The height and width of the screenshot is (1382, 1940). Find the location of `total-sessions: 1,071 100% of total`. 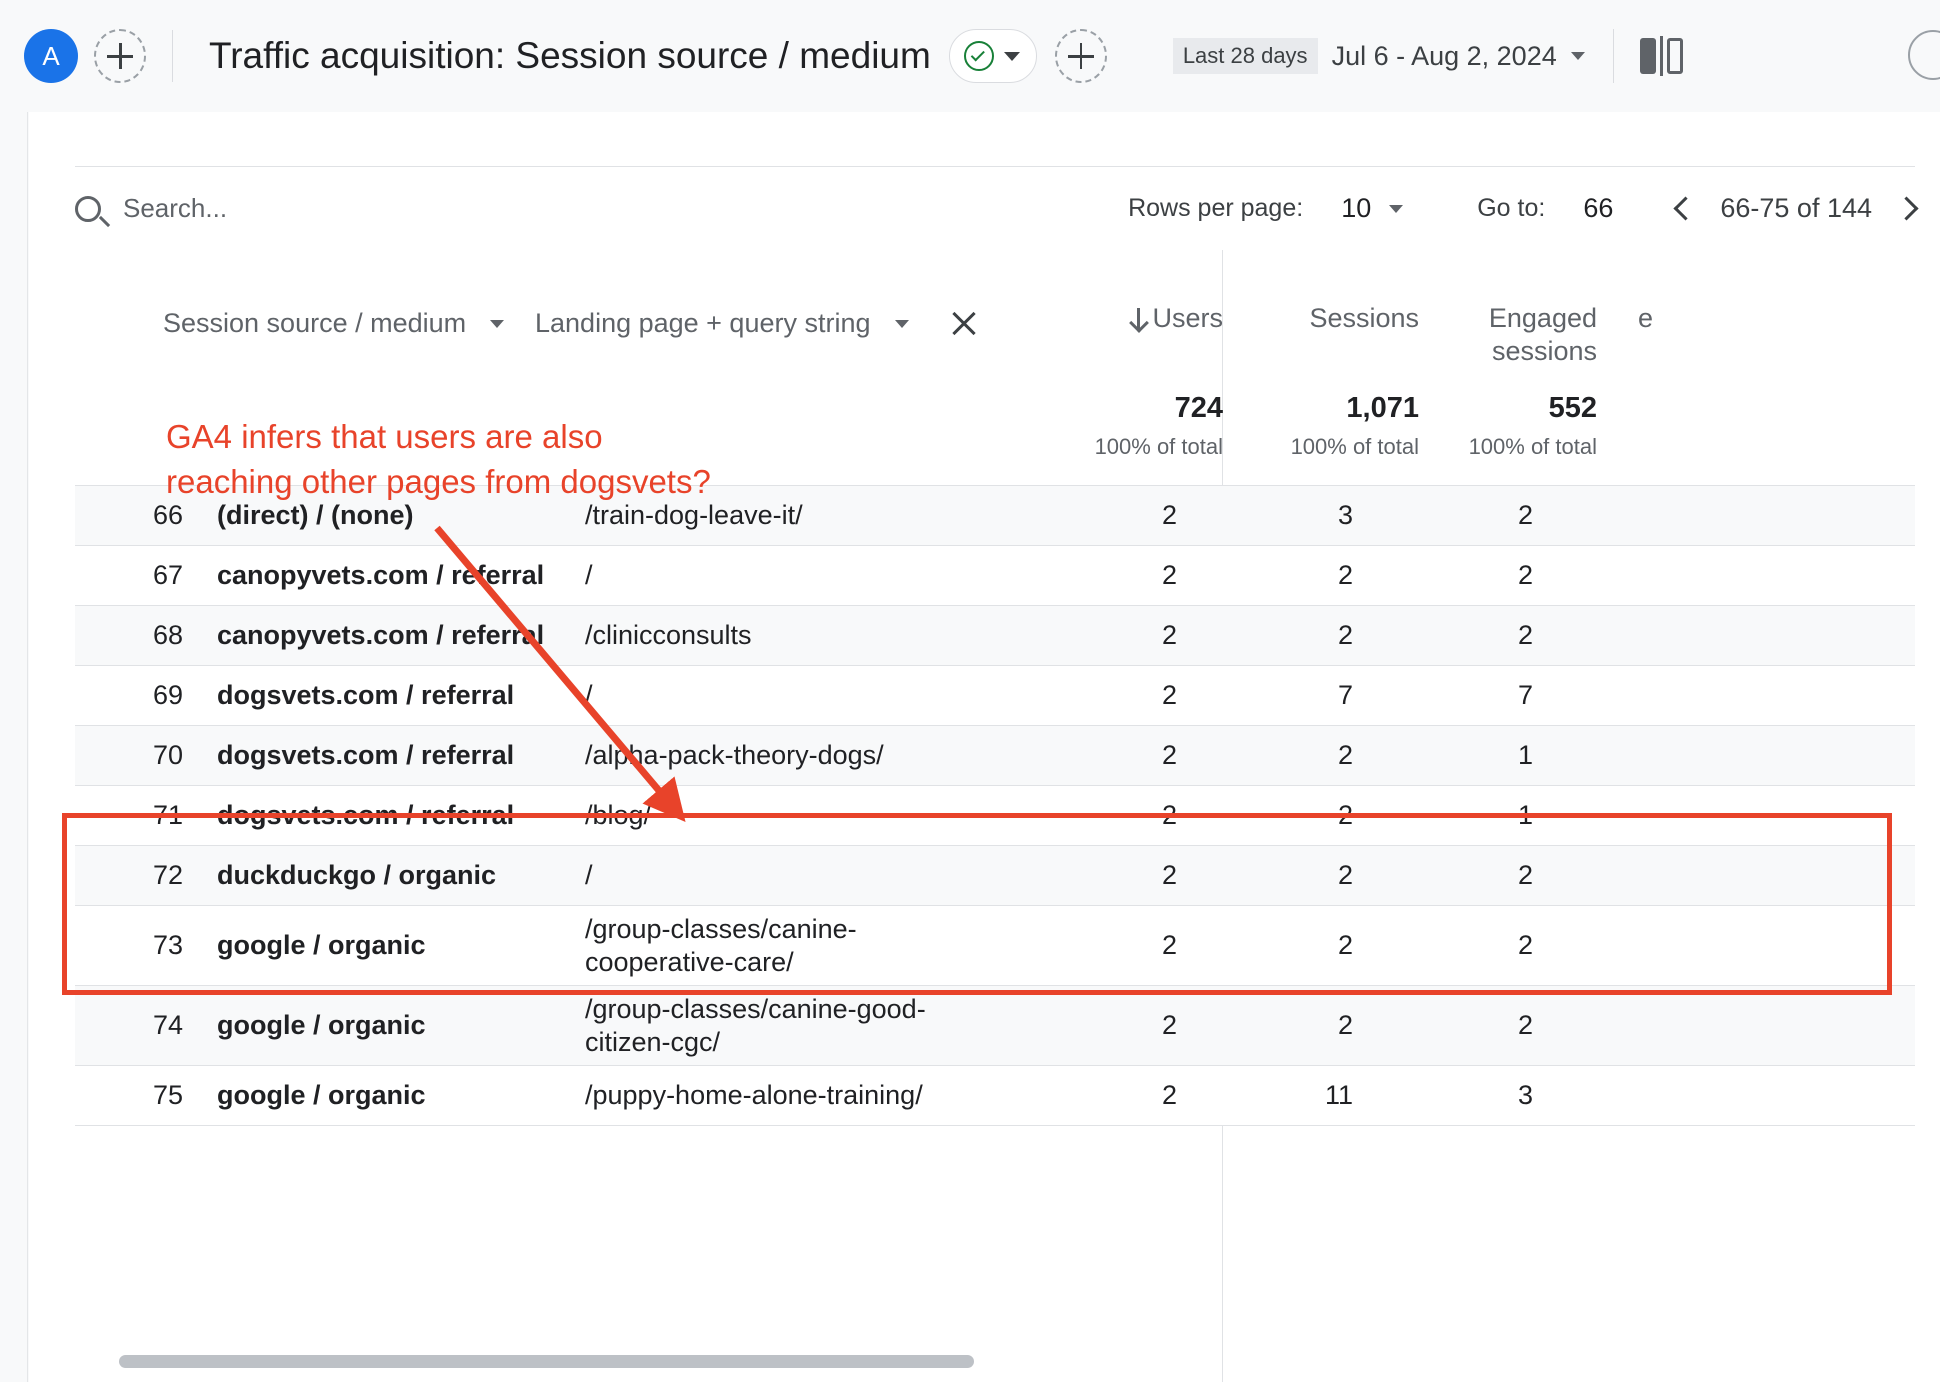

total-sessions: 1,071 100% of total is located at coordinates (1328, 426).